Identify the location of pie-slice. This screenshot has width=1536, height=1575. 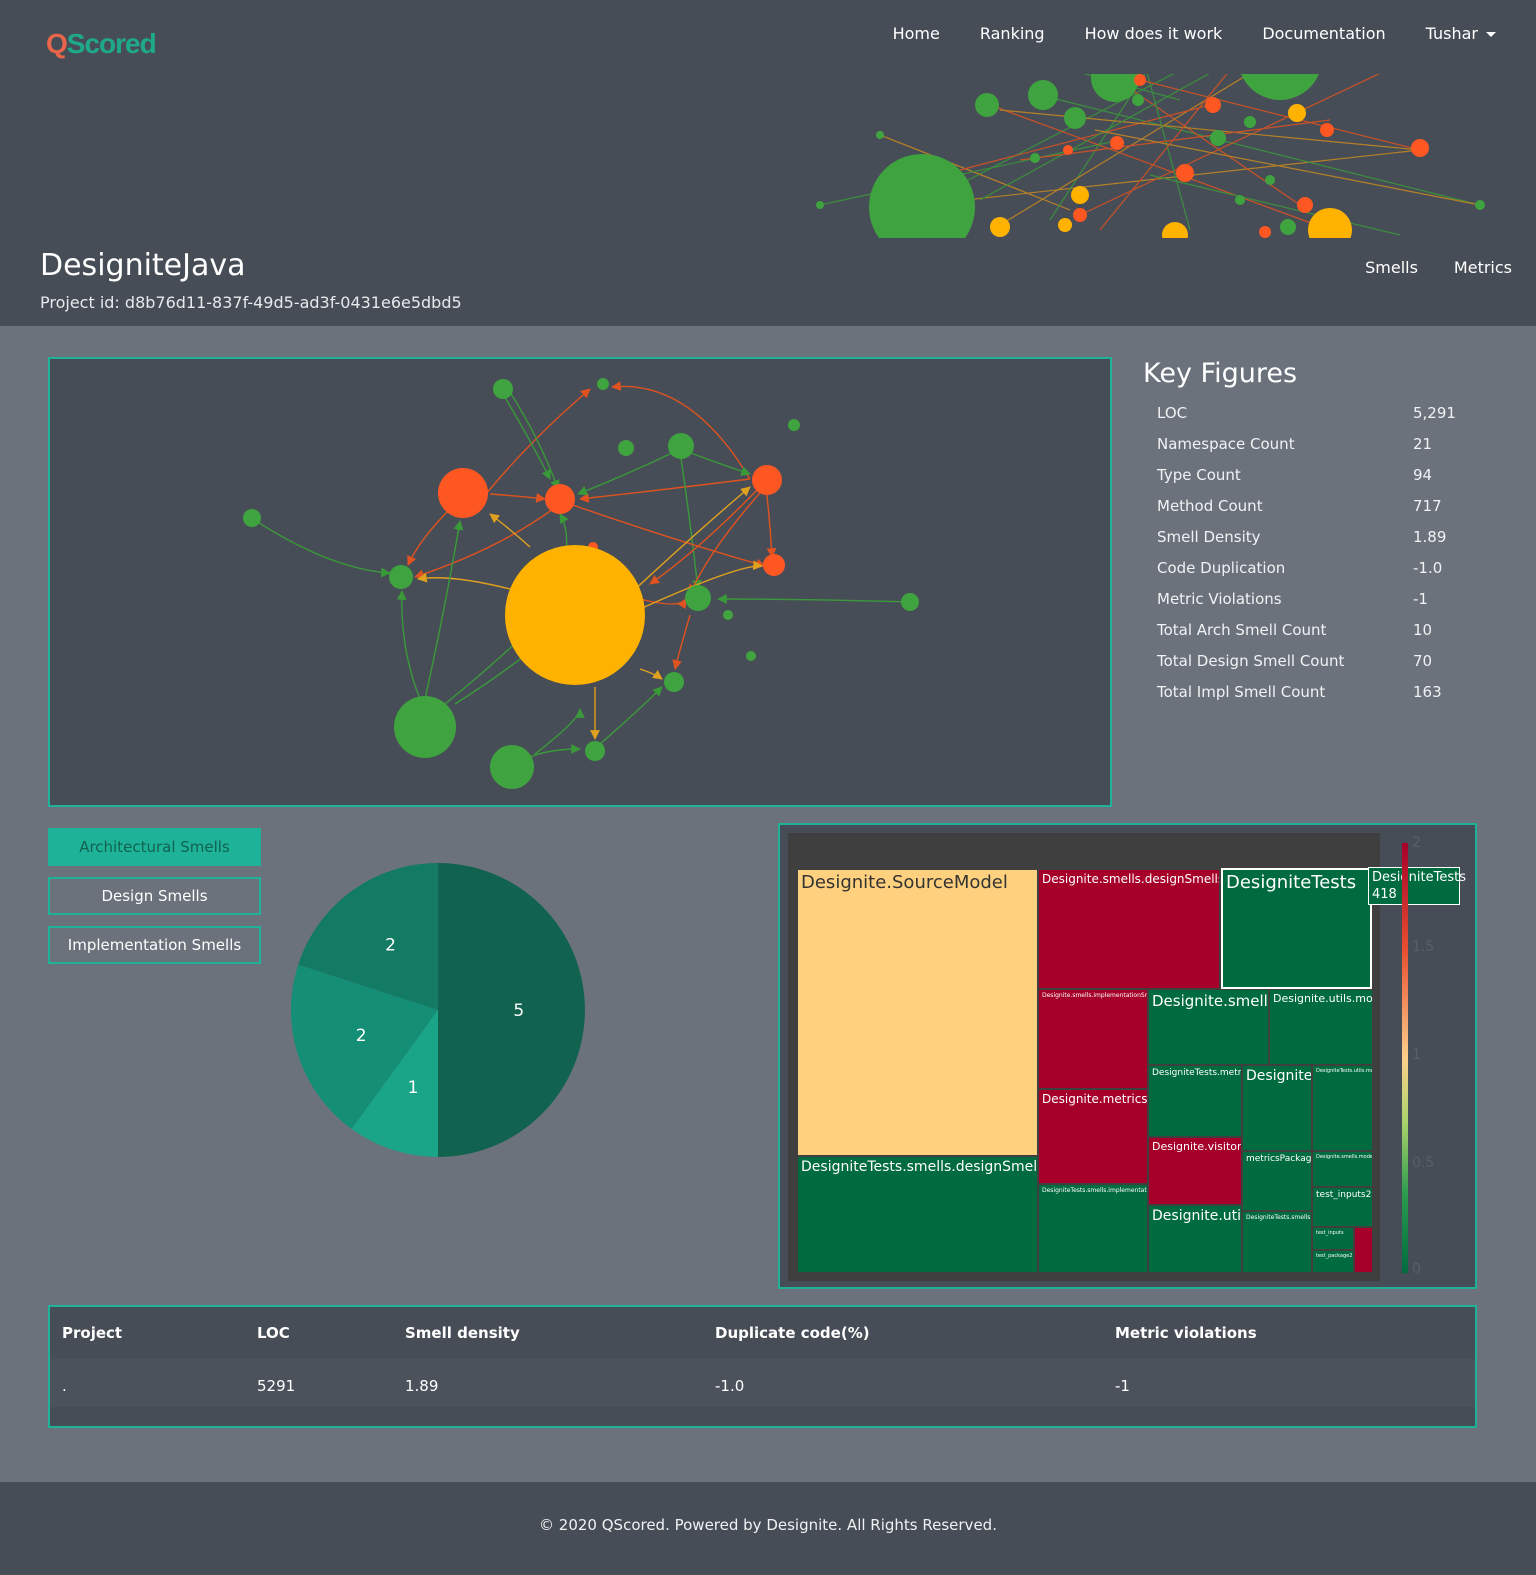
(511, 1010).